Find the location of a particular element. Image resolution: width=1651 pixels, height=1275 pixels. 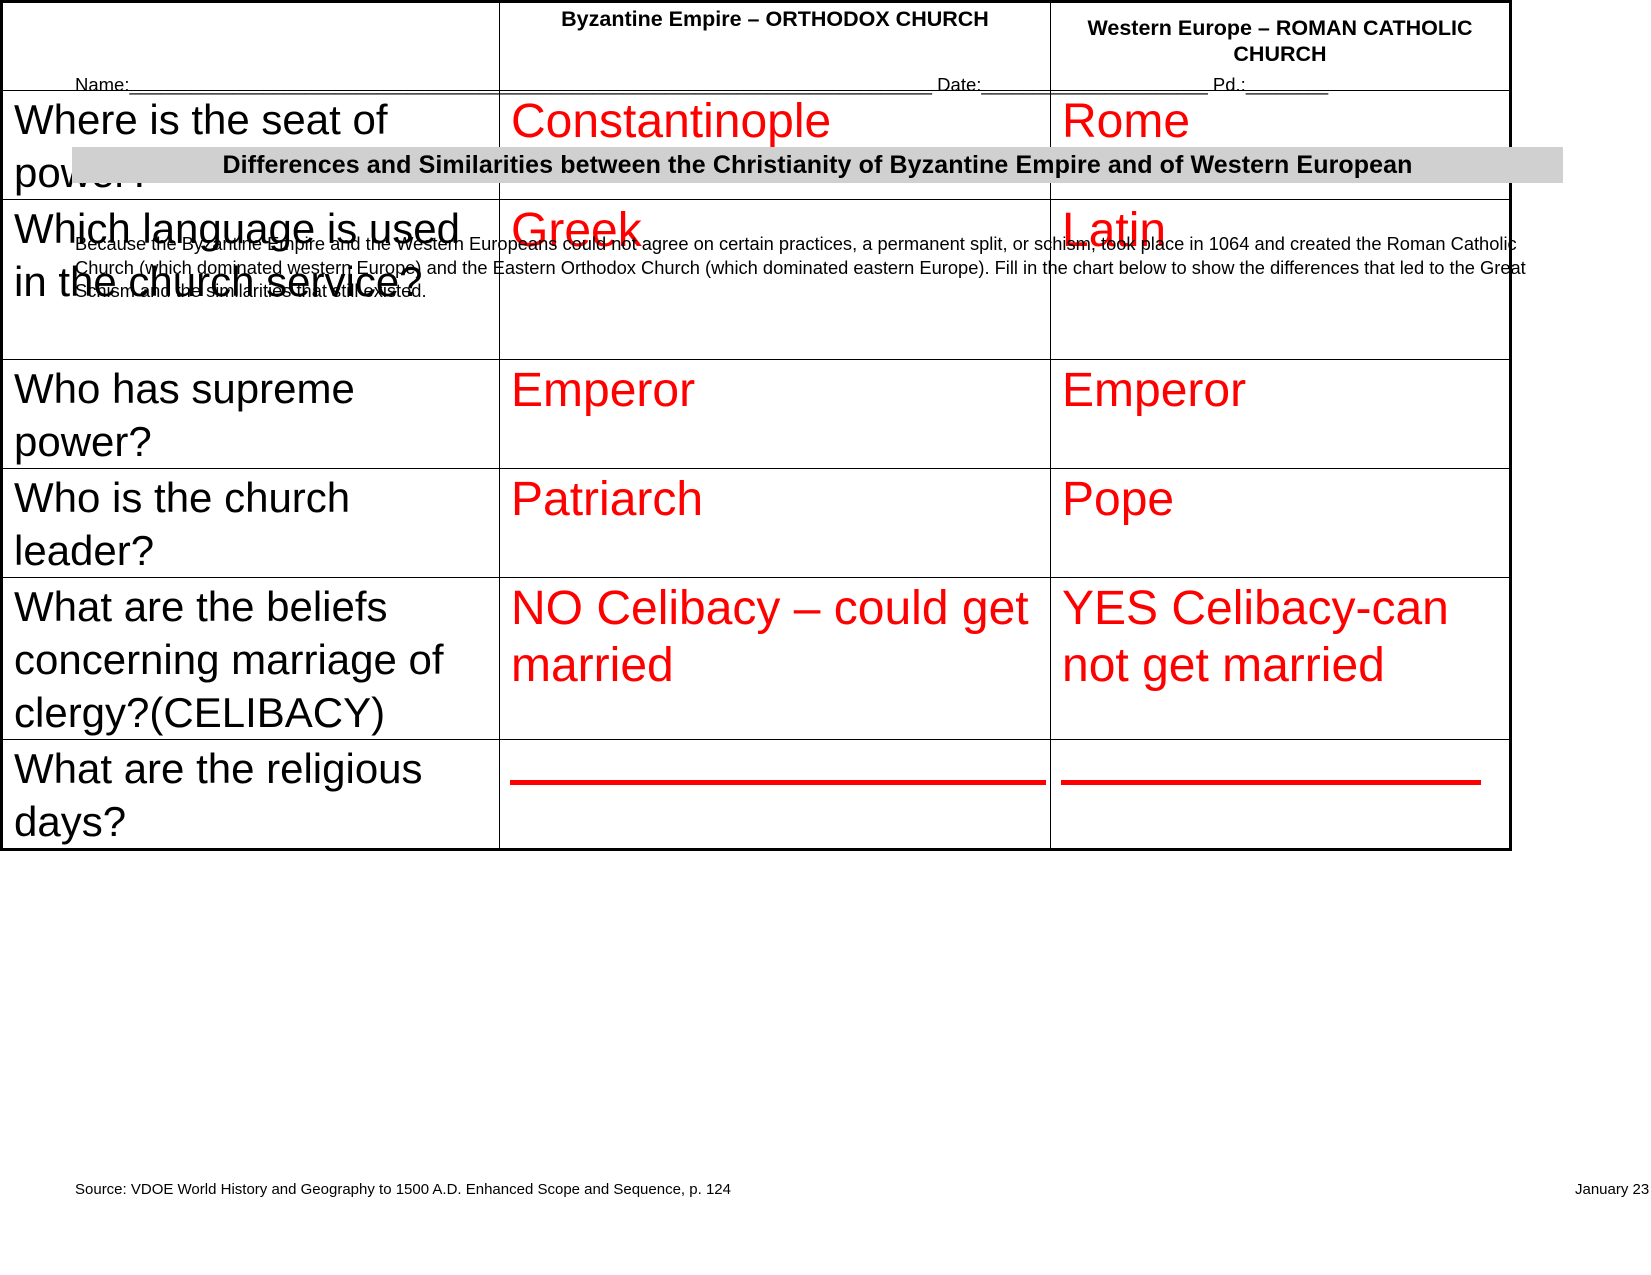

western-answer: Pope is located at coordinates (1280, 523).